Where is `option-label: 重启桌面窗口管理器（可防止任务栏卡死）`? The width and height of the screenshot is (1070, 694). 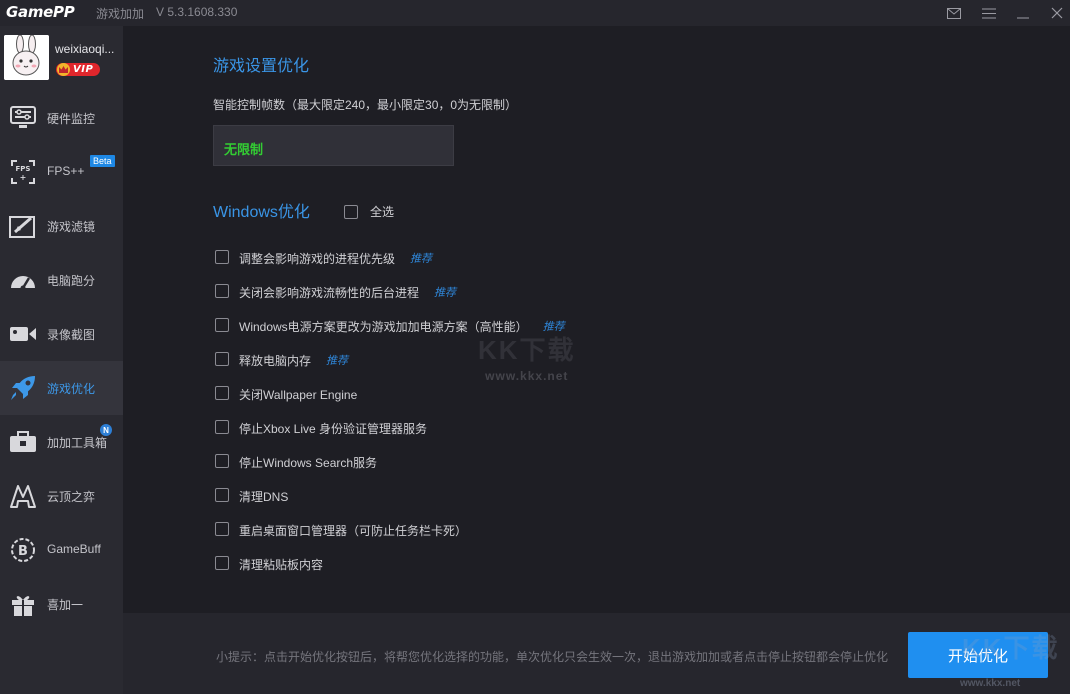 option-label: 重启桌面窗口管理器（可防止任务栏卡死） is located at coordinates (353, 530).